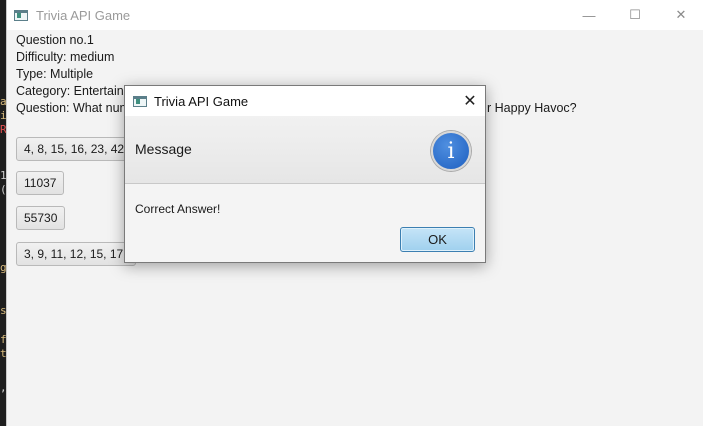 The height and width of the screenshot is (426, 703). What do you see at coordinates (163, 149) in the screenshot?
I see `dialog-header-text: Message` at bounding box center [163, 149].